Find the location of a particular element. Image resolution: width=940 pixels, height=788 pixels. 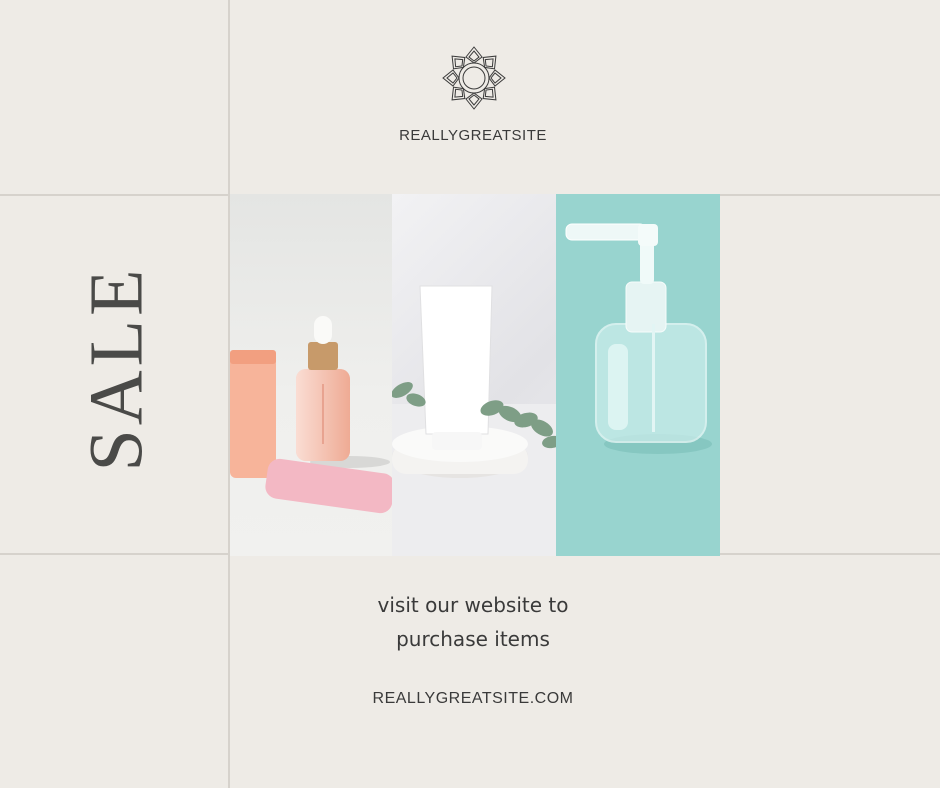

tagline-line-1: visit our website to is located at coordinates (473, 605).